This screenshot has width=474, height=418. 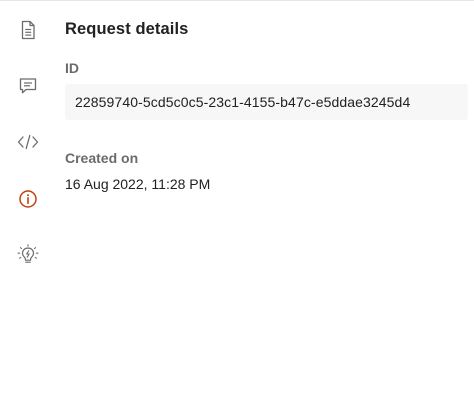 I want to click on right-sidebar-toolbar, so click(x=28, y=209).